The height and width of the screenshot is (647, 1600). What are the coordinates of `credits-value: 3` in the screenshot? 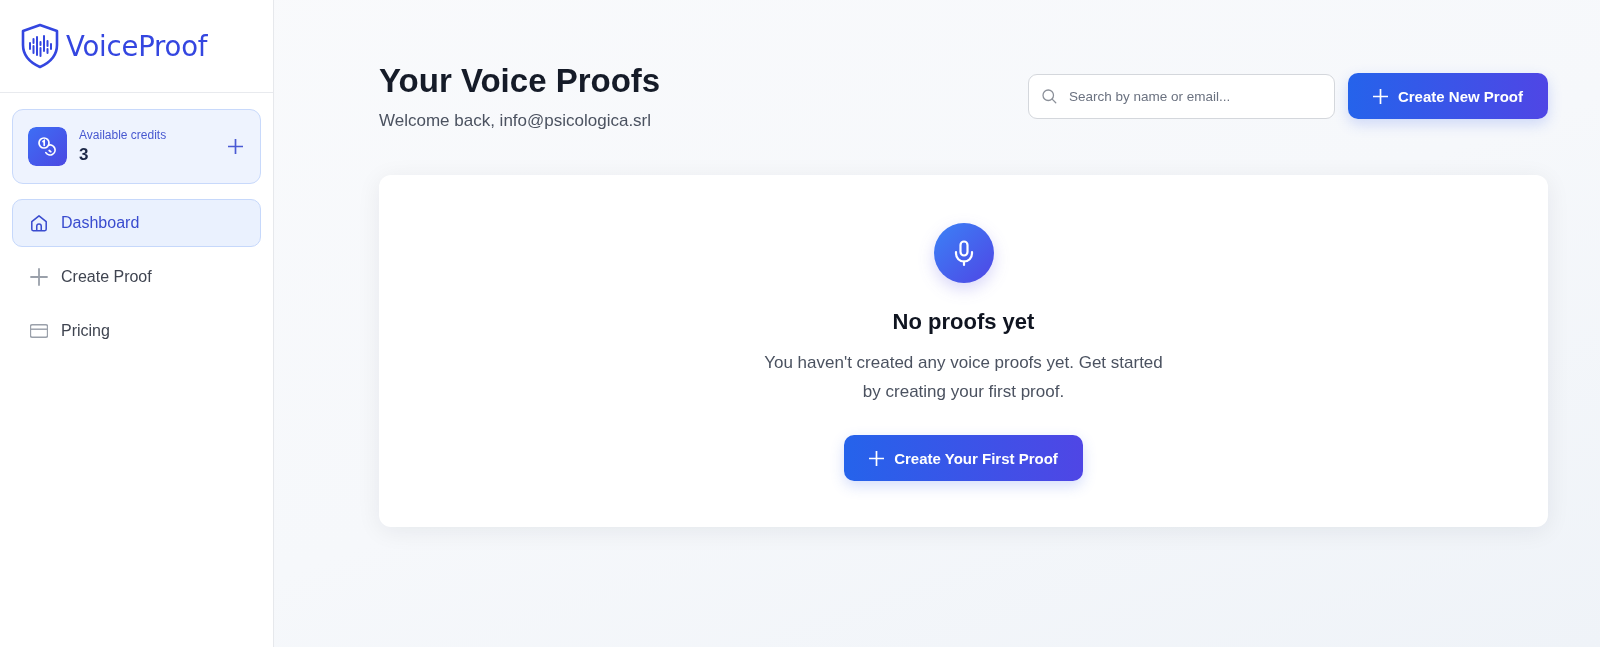 It's located at (84, 155).